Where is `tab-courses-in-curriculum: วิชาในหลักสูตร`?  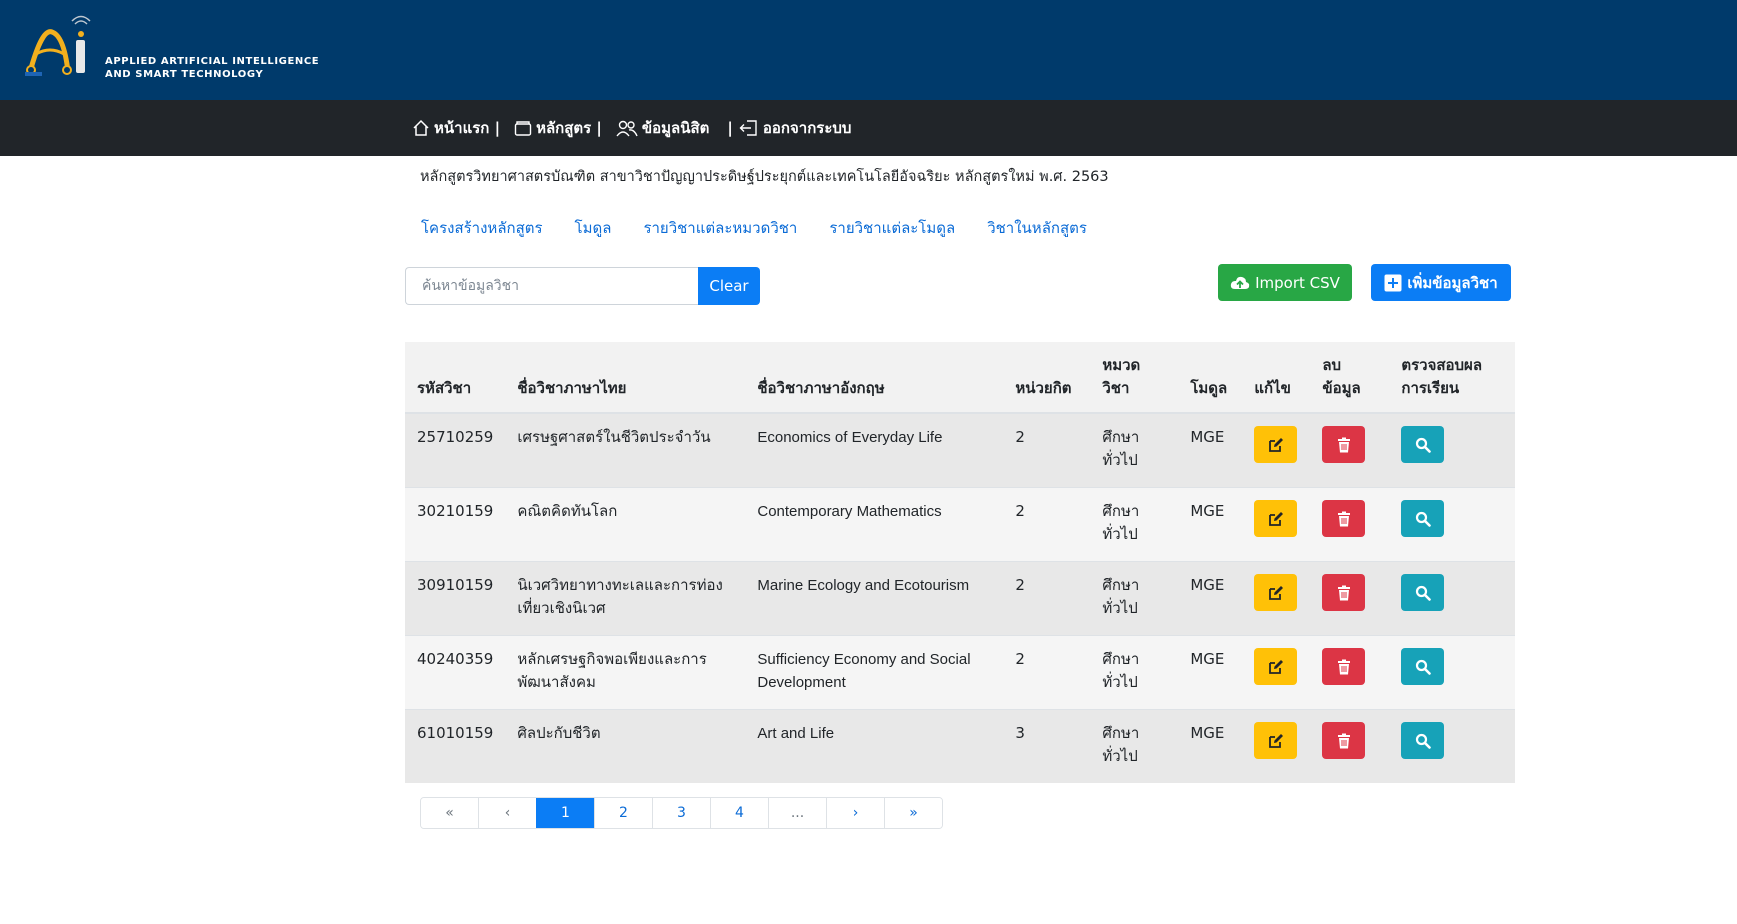
tab-courses-in-curriculum: วิชาในหลักสูตร is located at coordinates (1037, 228).